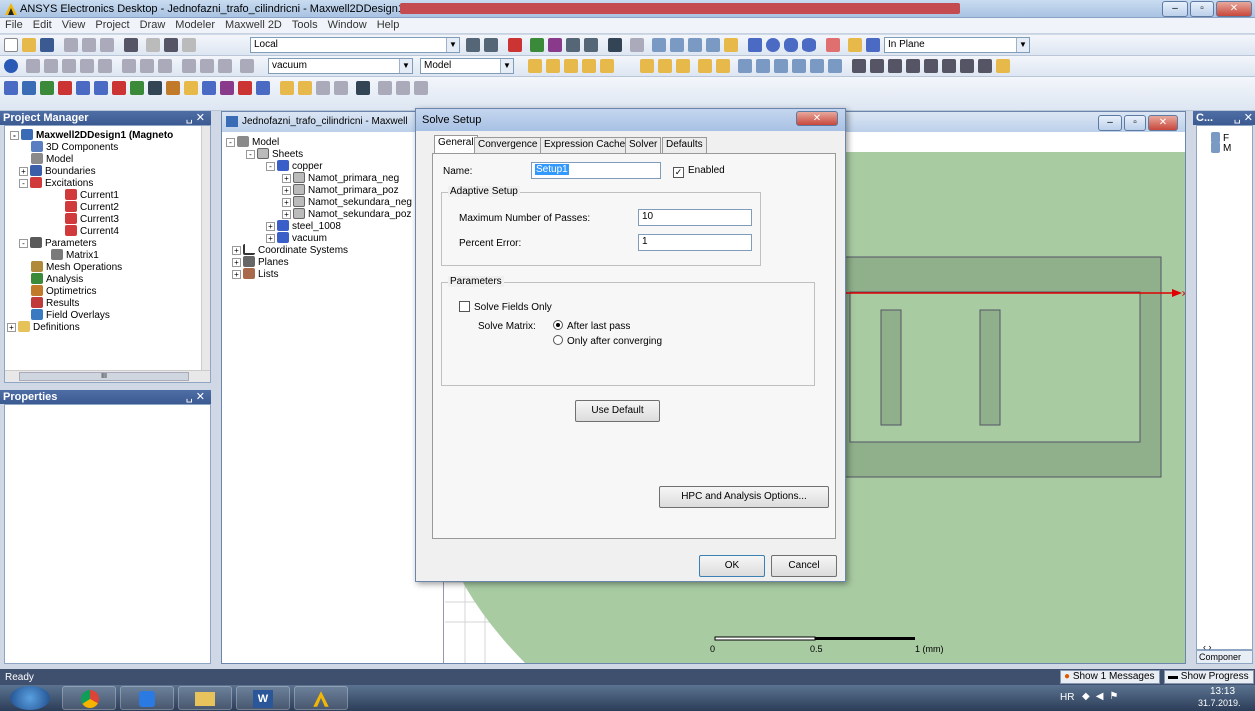 The image size is (1255, 711). What do you see at coordinates (355, 45) in the screenshot?
I see `coordinate-system-combo: Local ▼` at bounding box center [355, 45].